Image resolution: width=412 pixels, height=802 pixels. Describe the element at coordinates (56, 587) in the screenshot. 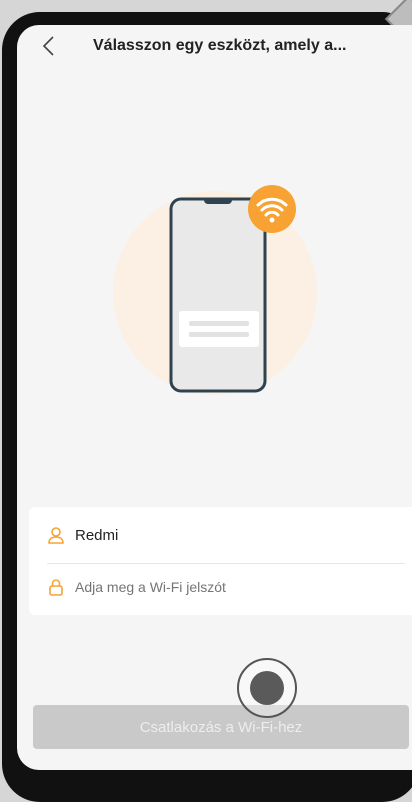

I see `lock-icon` at that location.